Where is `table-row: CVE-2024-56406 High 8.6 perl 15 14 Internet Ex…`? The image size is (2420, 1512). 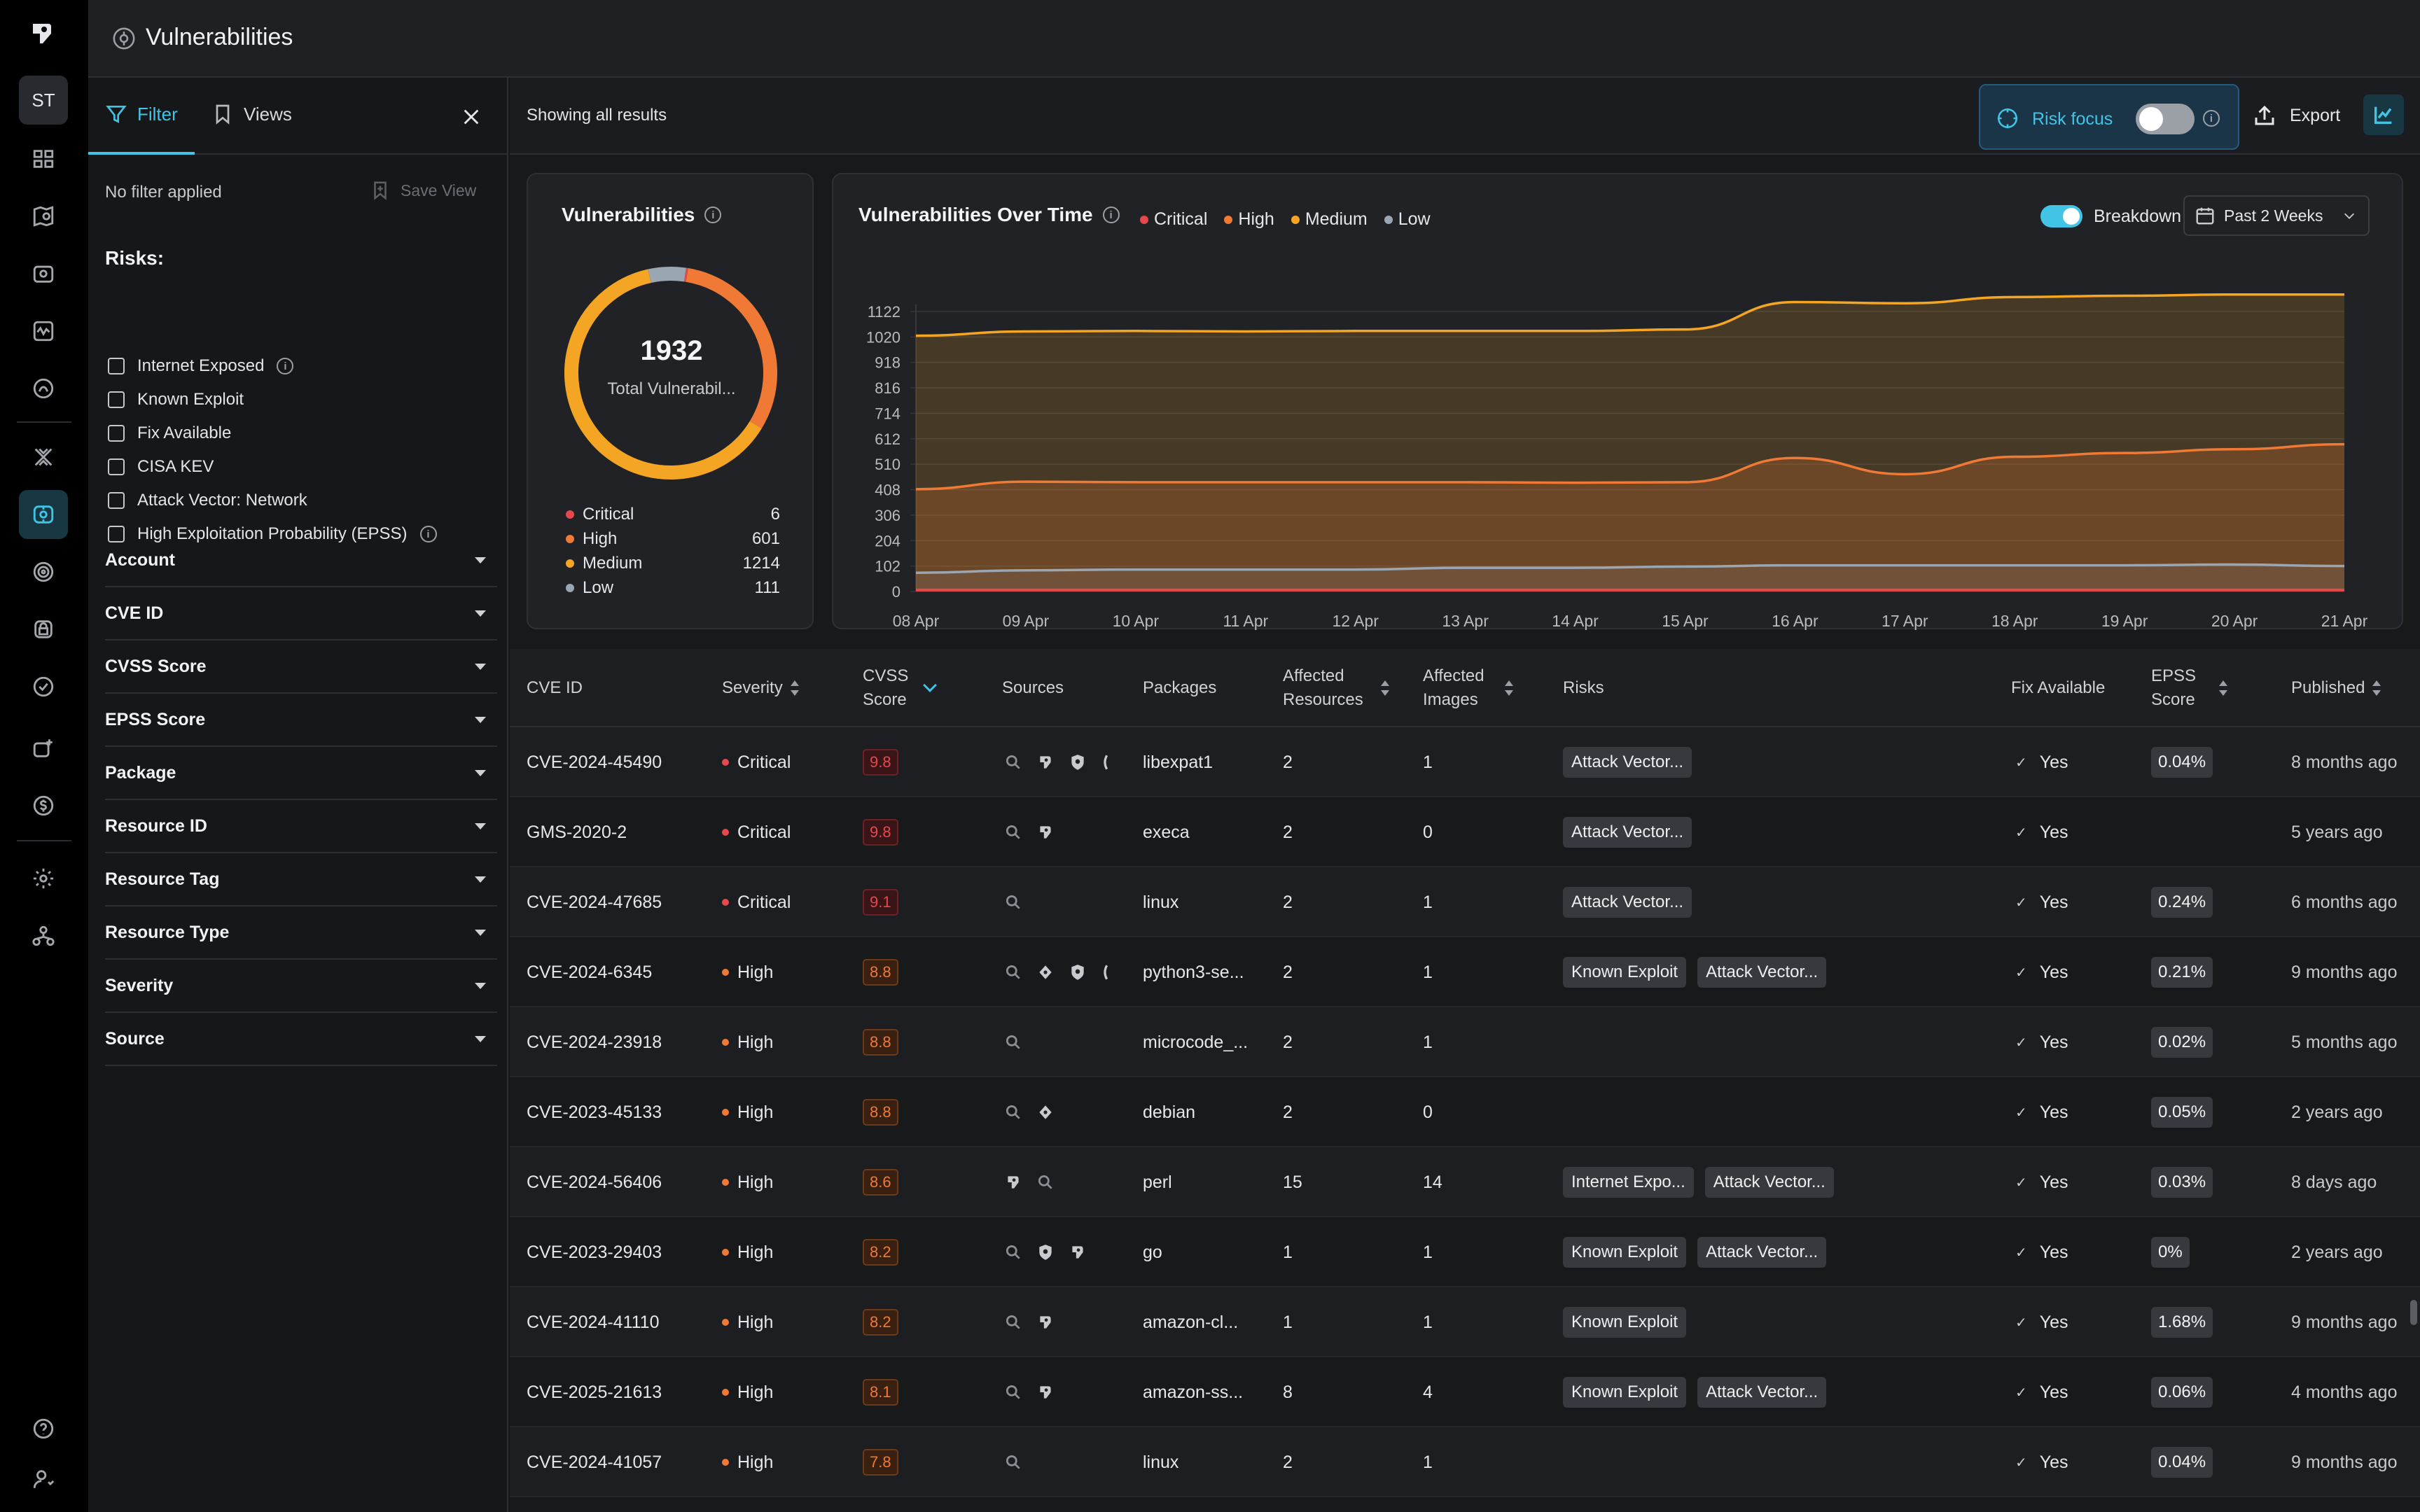
table-row: CVE-2024-56406 High 8.6 perl 15 14 Internet Ex… is located at coordinates (1465, 1182).